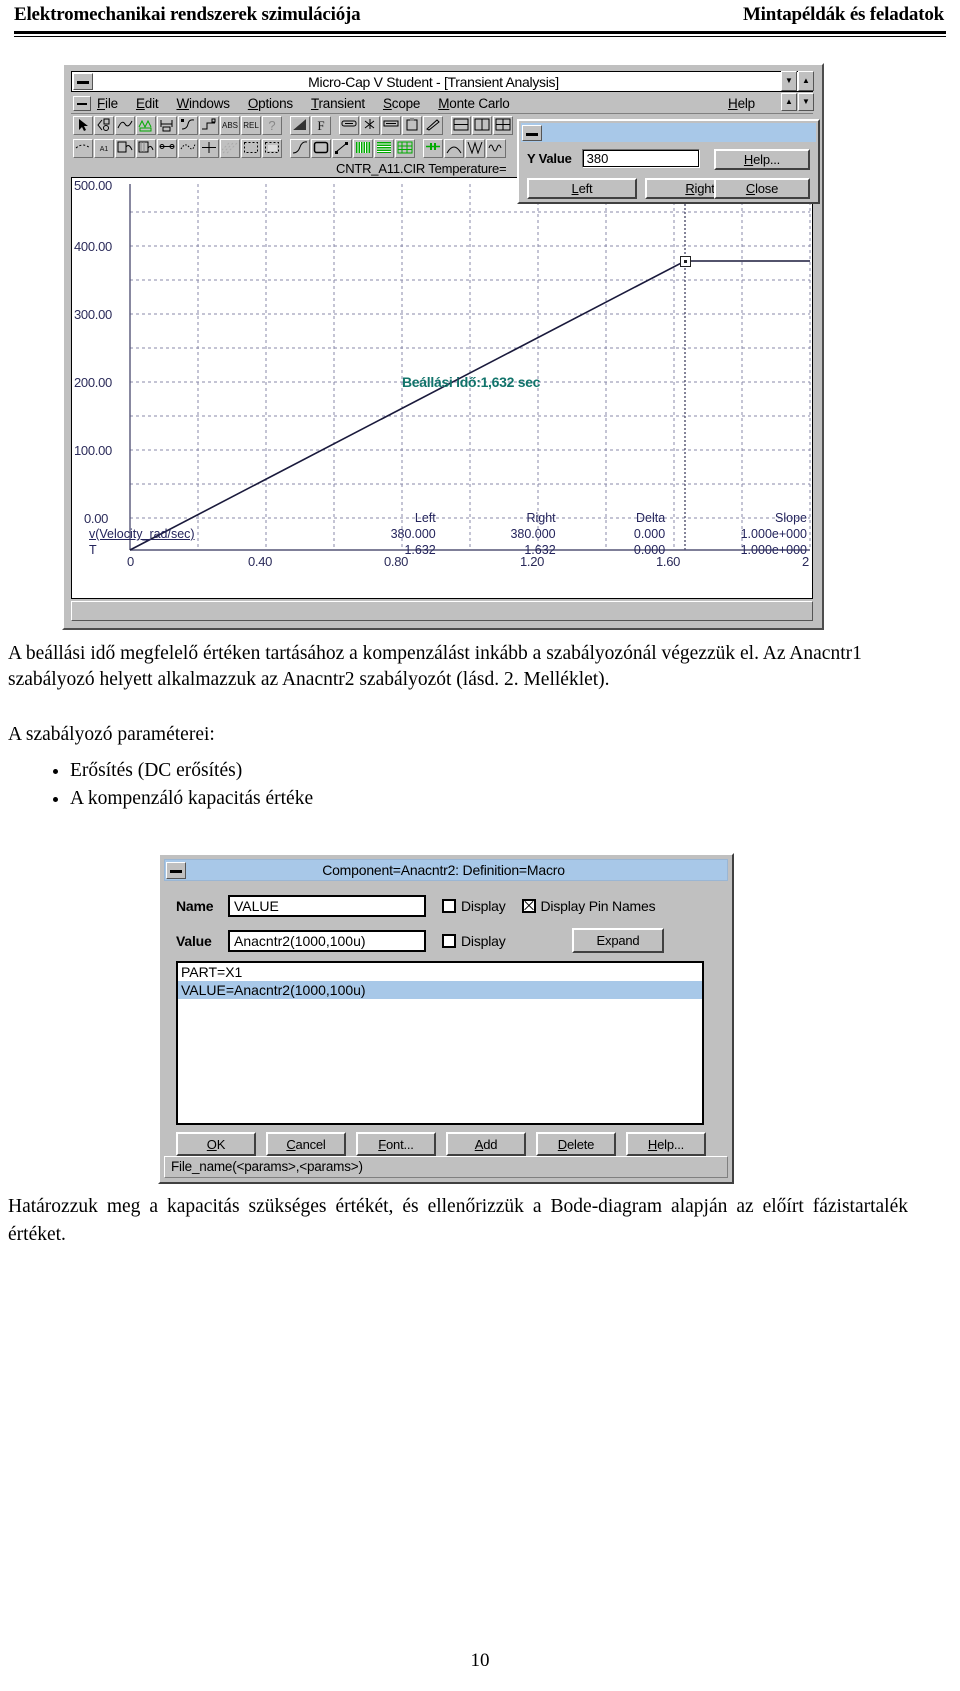 The image size is (960, 1691). Describe the element at coordinates (272, 125) in the screenshot. I see `question-help-icon: ?` at that location.